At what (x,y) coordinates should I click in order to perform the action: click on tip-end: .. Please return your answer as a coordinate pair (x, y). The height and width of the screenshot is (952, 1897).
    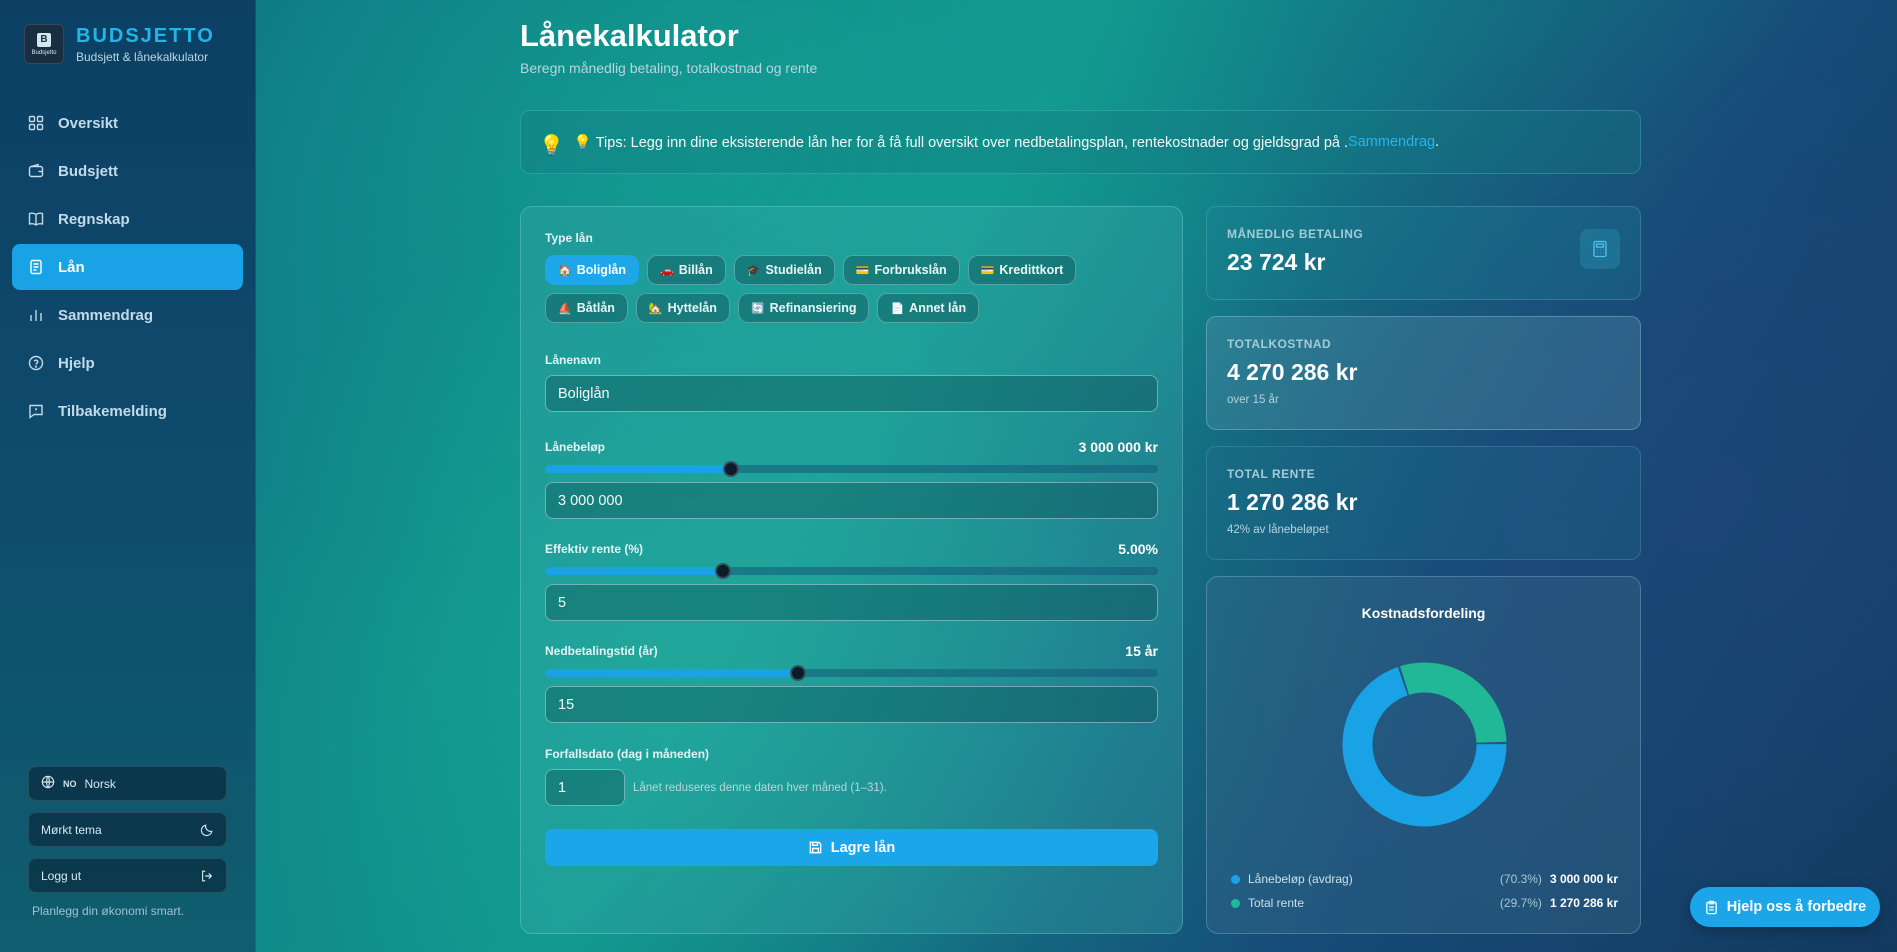
    Looking at the image, I should click on (1437, 142).